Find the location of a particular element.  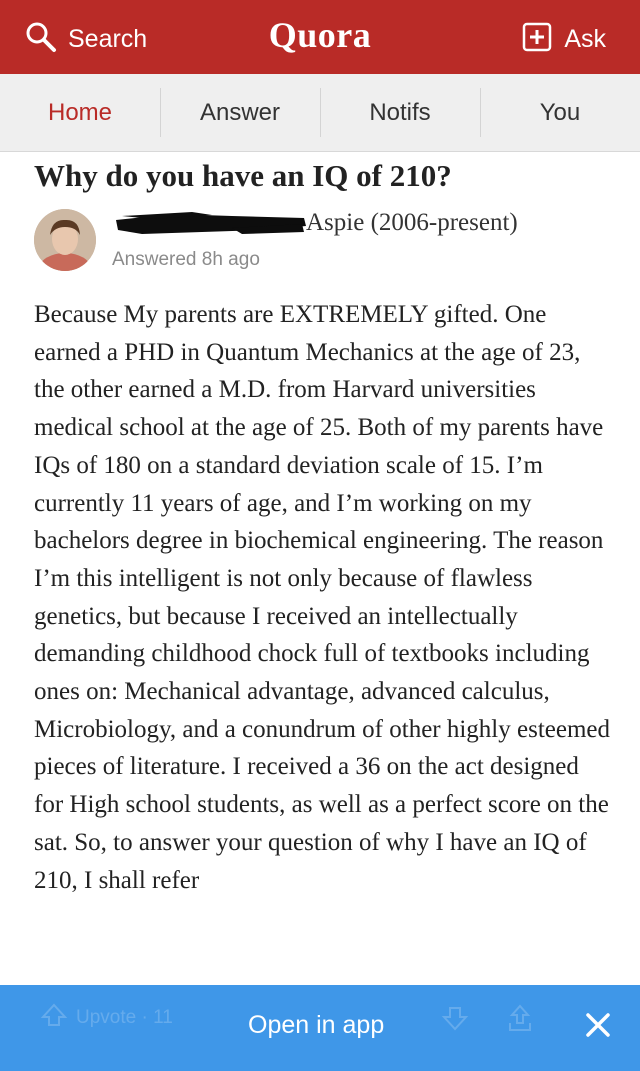

tab-you: You is located at coordinates (560, 112).